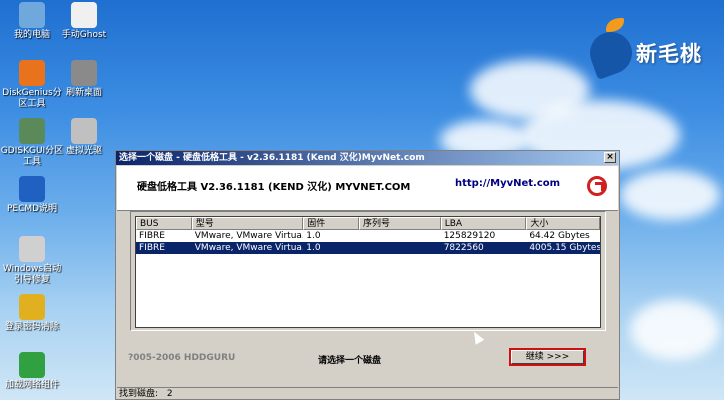  What do you see at coordinates (31, 385) in the screenshot?
I see `desktop-shortcut-label: 加载网络组件` at bounding box center [31, 385].